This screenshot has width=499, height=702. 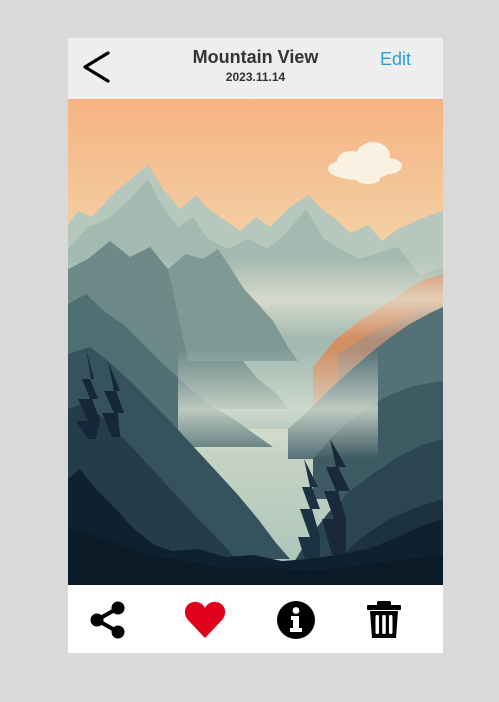 I want to click on heart-icon, so click(x=205, y=619).